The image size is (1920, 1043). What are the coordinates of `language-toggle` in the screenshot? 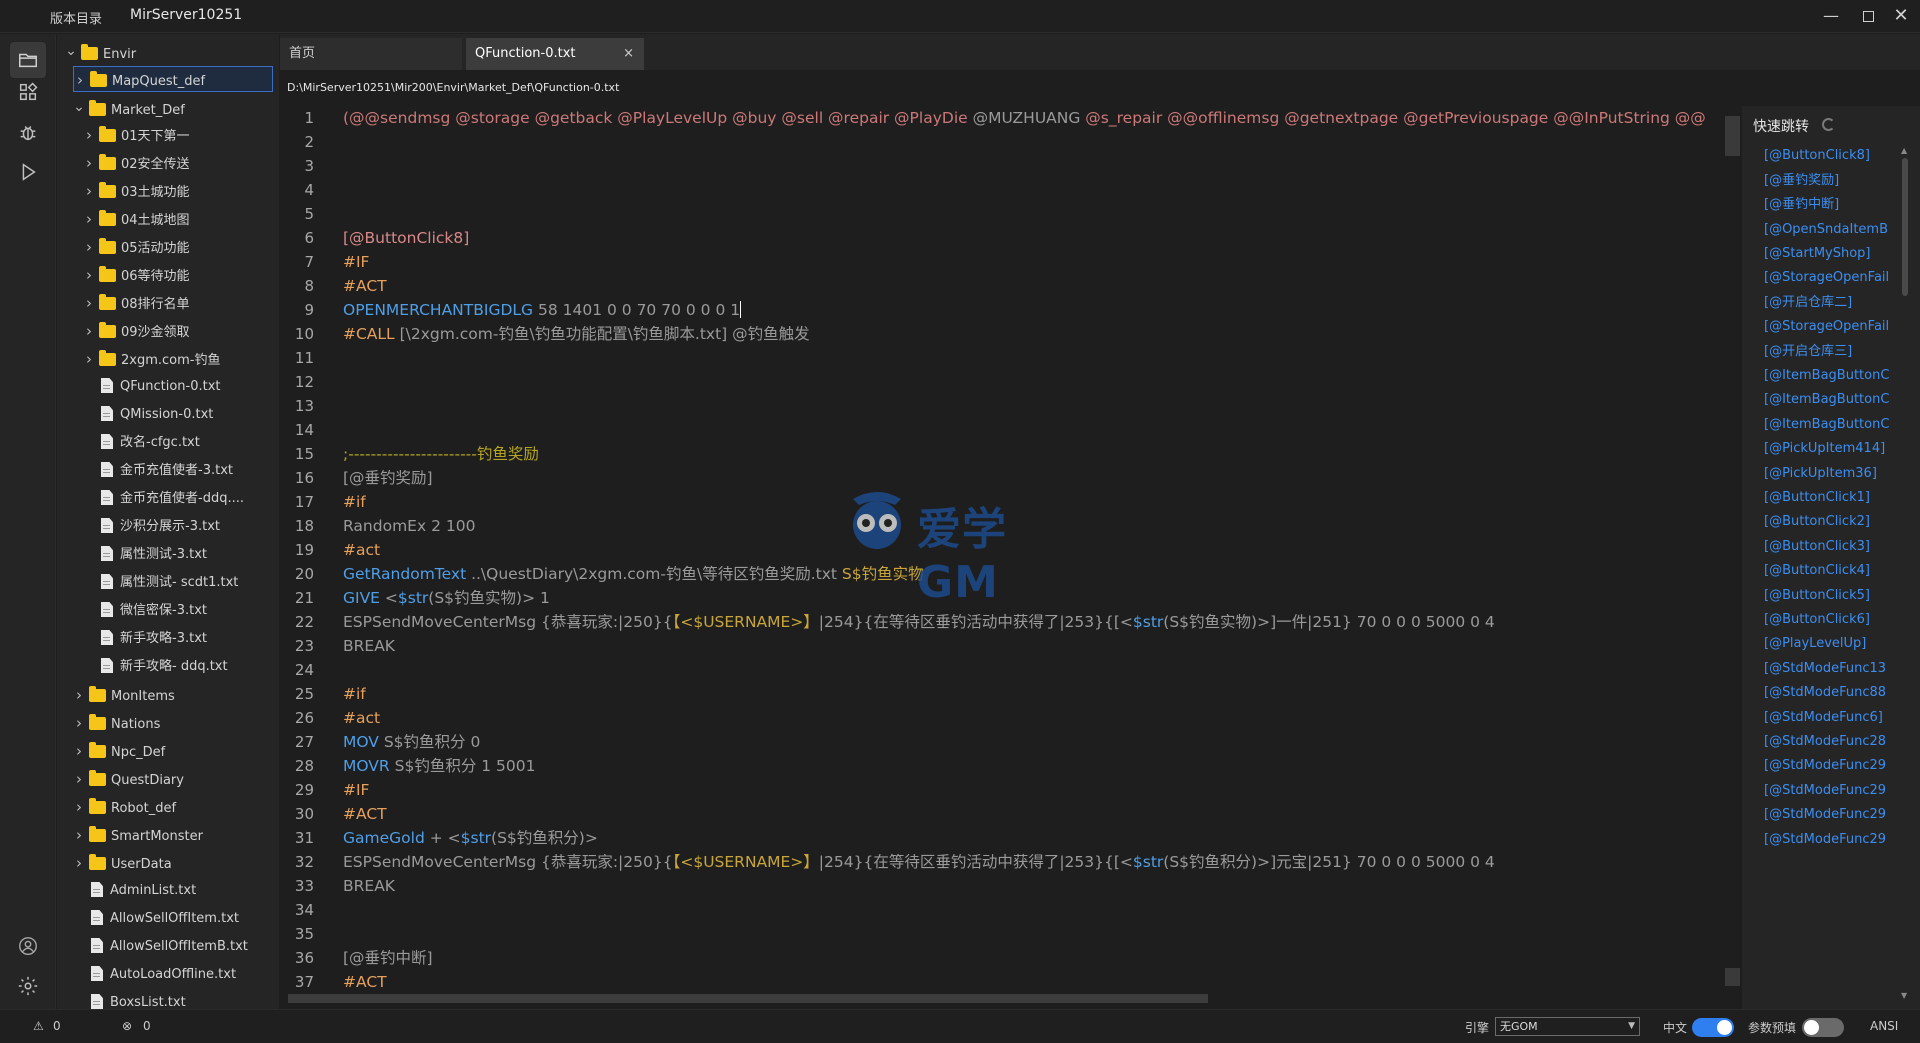 It's located at (1713, 1027).